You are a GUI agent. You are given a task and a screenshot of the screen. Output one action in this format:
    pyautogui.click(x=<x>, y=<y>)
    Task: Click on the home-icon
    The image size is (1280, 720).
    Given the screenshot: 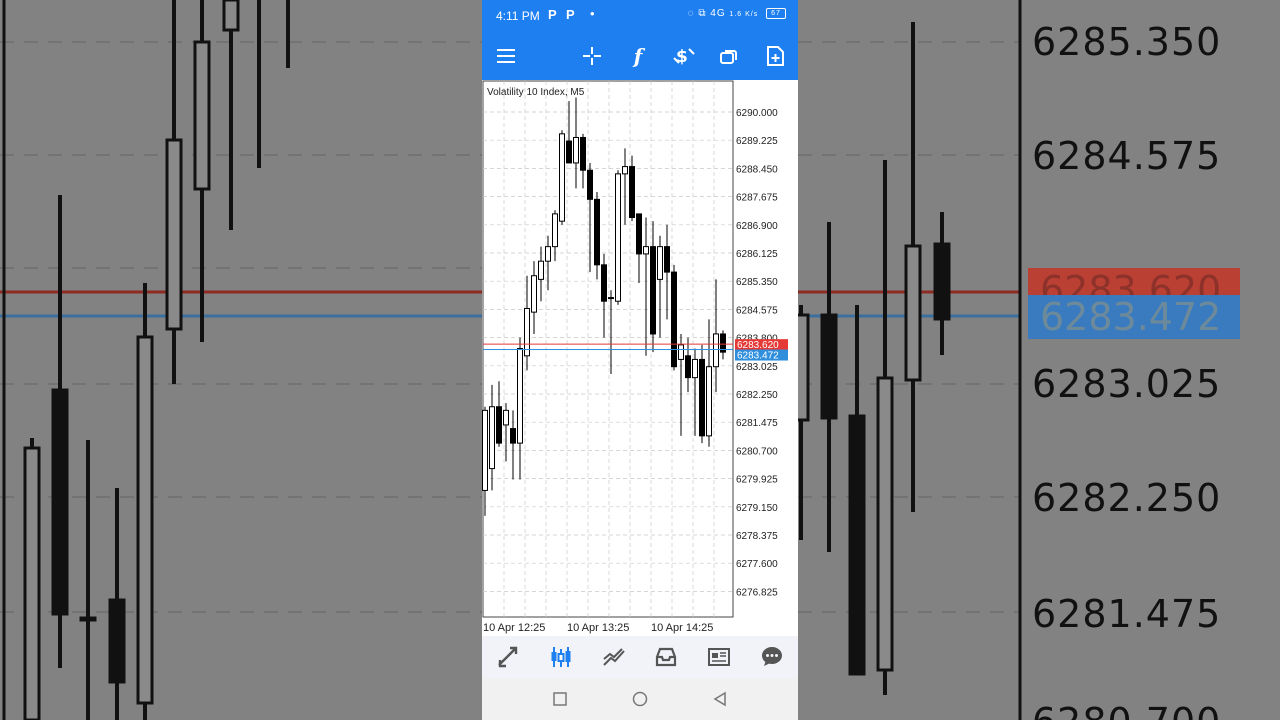 What is the action you would take?
    pyautogui.click(x=640, y=699)
    